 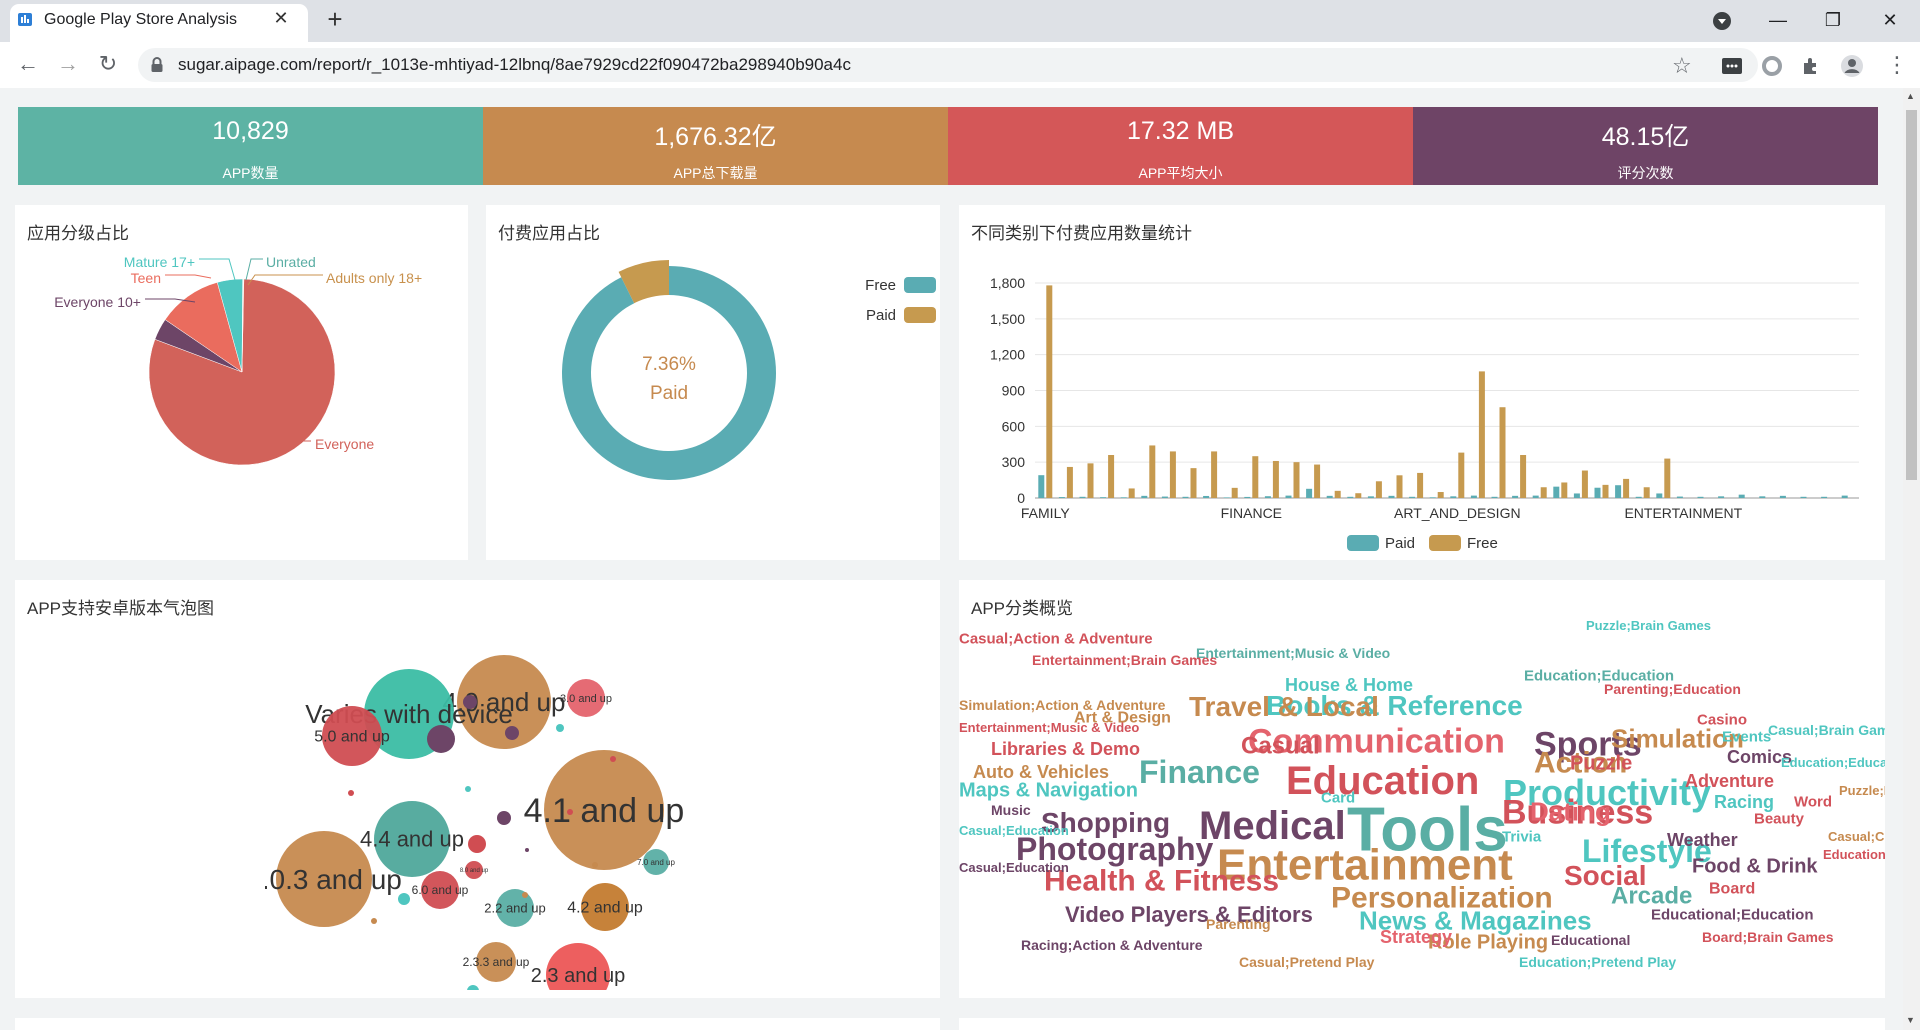 What do you see at coordinates (715, 173) in the screenshot?
I see `kpi-label: APP总下载量` at bounding box center [715, 173].